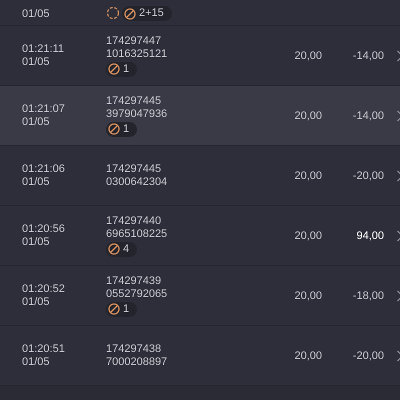 This screenshot has height=400, width=400. Describe the element at coordinates (44, 349) in the screenshot. I see `time-text: 01:20:51` at that location.